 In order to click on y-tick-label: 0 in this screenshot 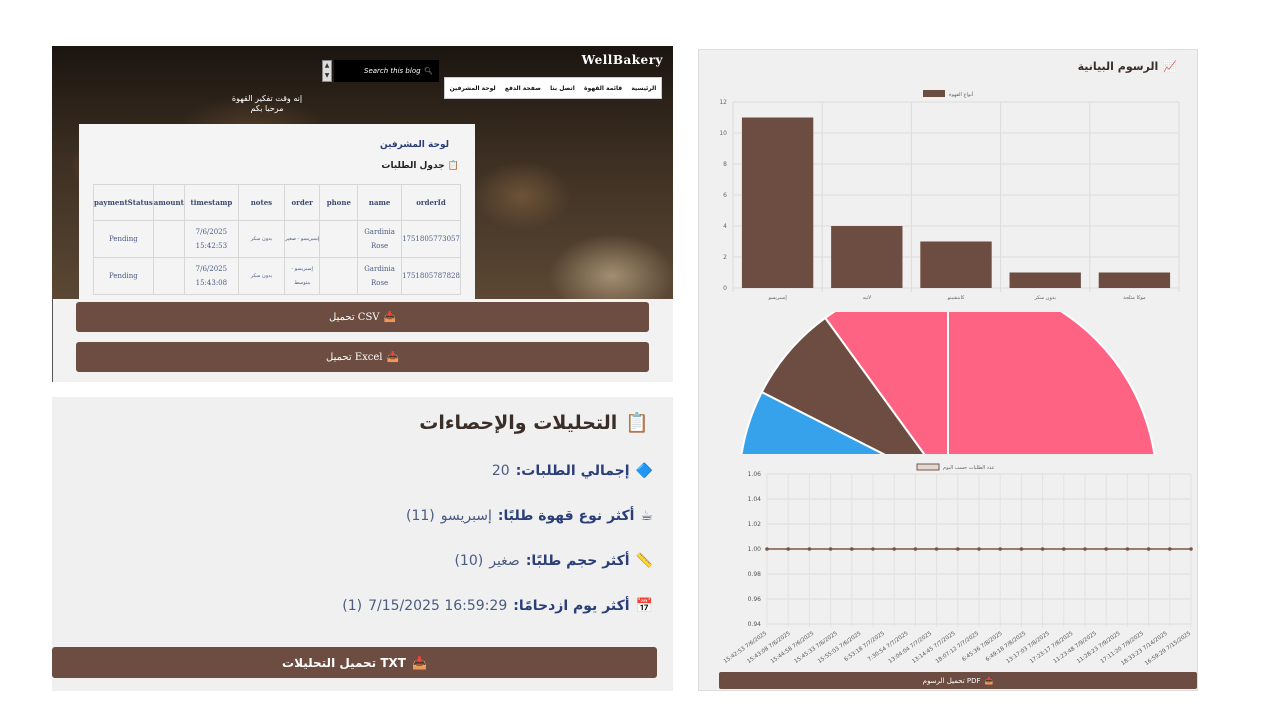, I will do `click(725, 288)`.